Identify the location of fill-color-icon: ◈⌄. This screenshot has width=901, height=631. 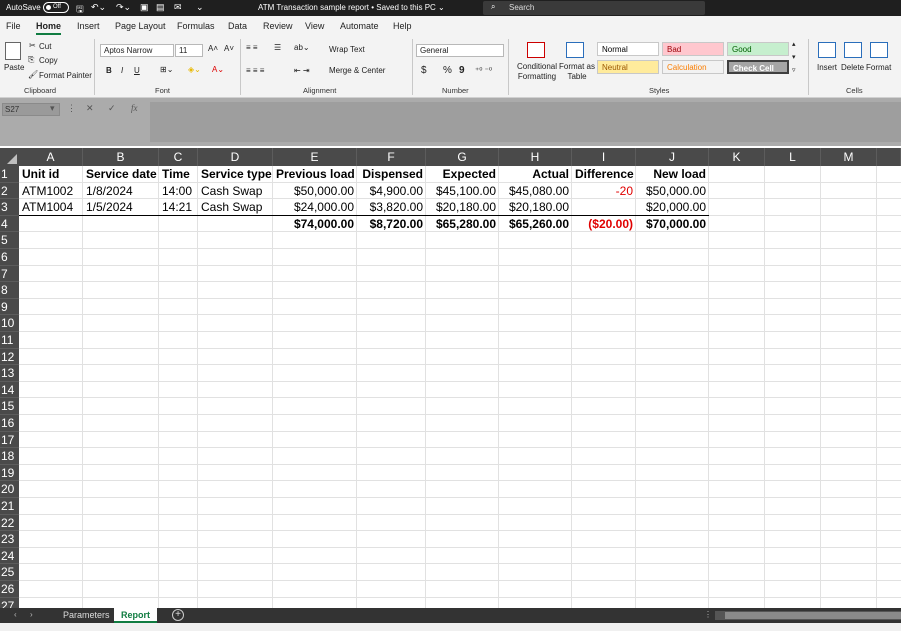
(194, 69).